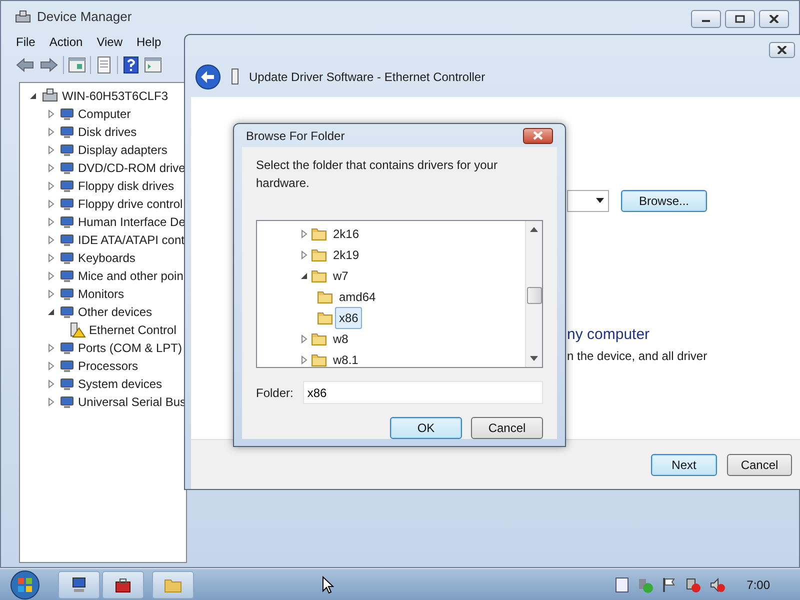 This screenshot has height=600, width=800. What do you see at coordinates (716, 584) in the screenshot?
I see `speaker-muted-icon` at bounding box center [716, 584].